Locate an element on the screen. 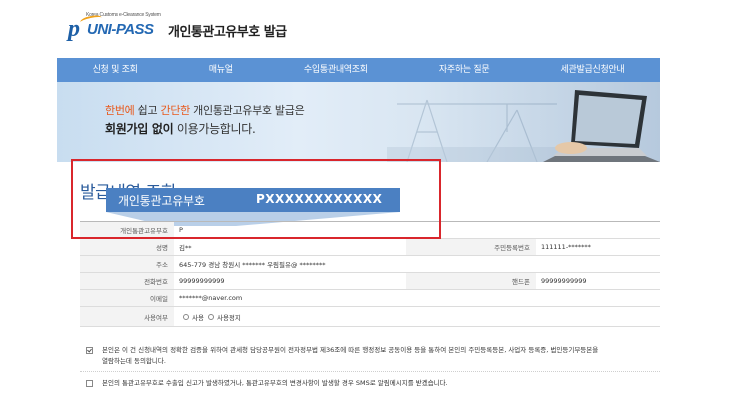 This screenshot has height=400, width=730. radio-suspend is located at coordinates (210, 316).